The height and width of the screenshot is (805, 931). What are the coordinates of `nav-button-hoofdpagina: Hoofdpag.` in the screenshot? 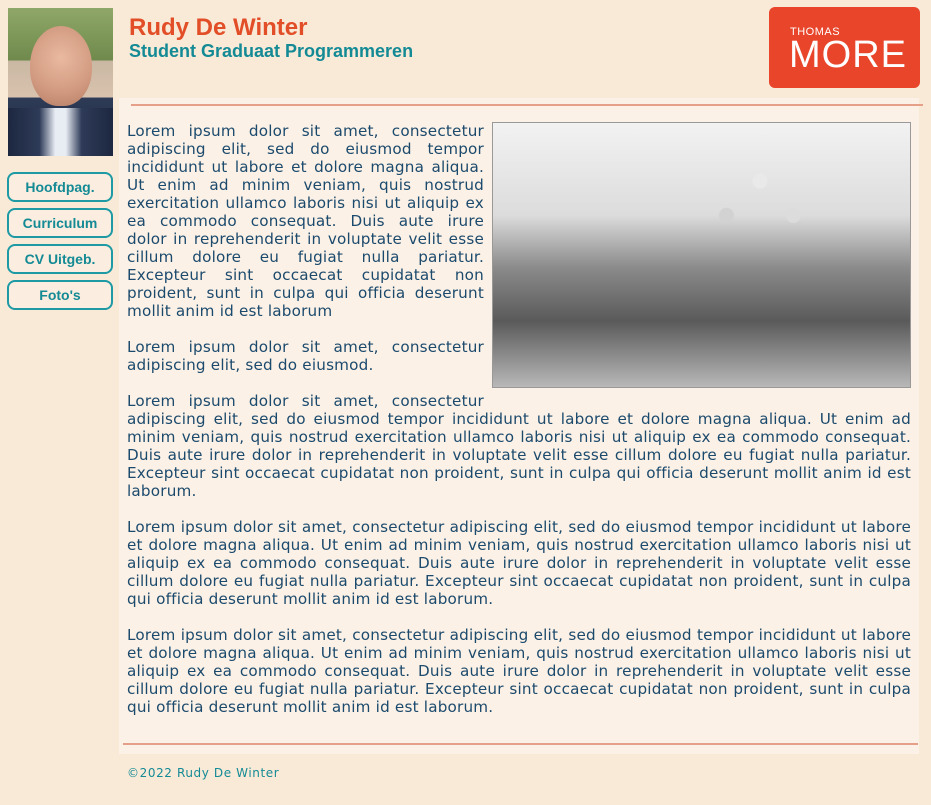 It's located at (60, 187).